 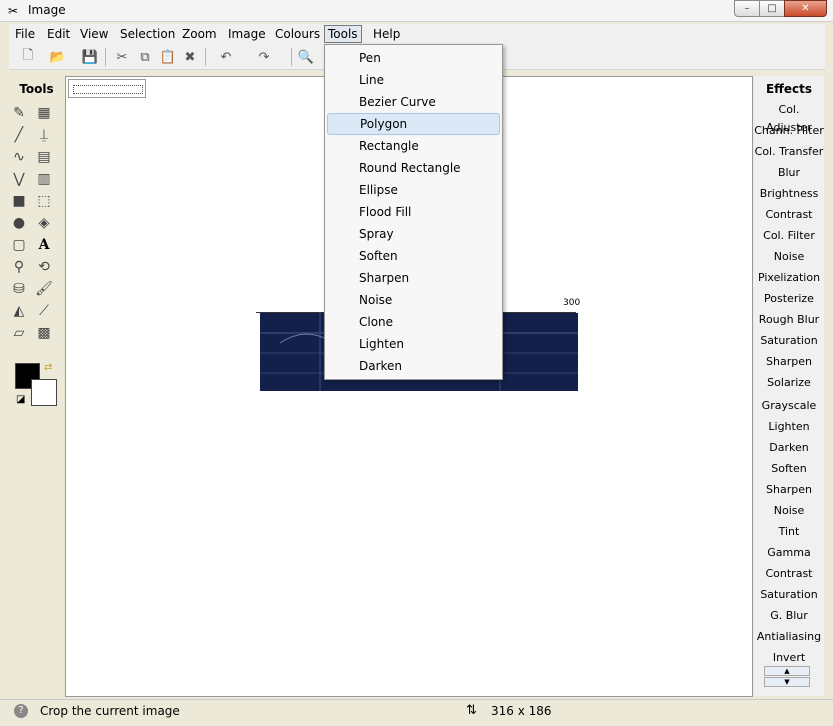 I want to click on effect-grayscale: Grayscale, so click(x=789, y=406).